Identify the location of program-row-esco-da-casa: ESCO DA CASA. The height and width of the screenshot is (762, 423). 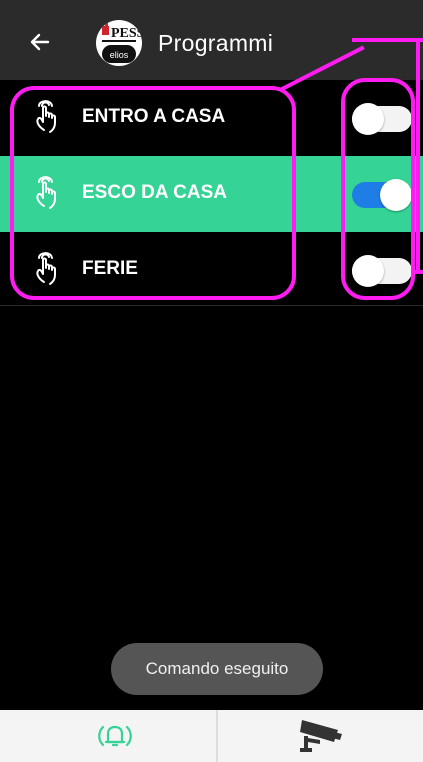
(211, 194).